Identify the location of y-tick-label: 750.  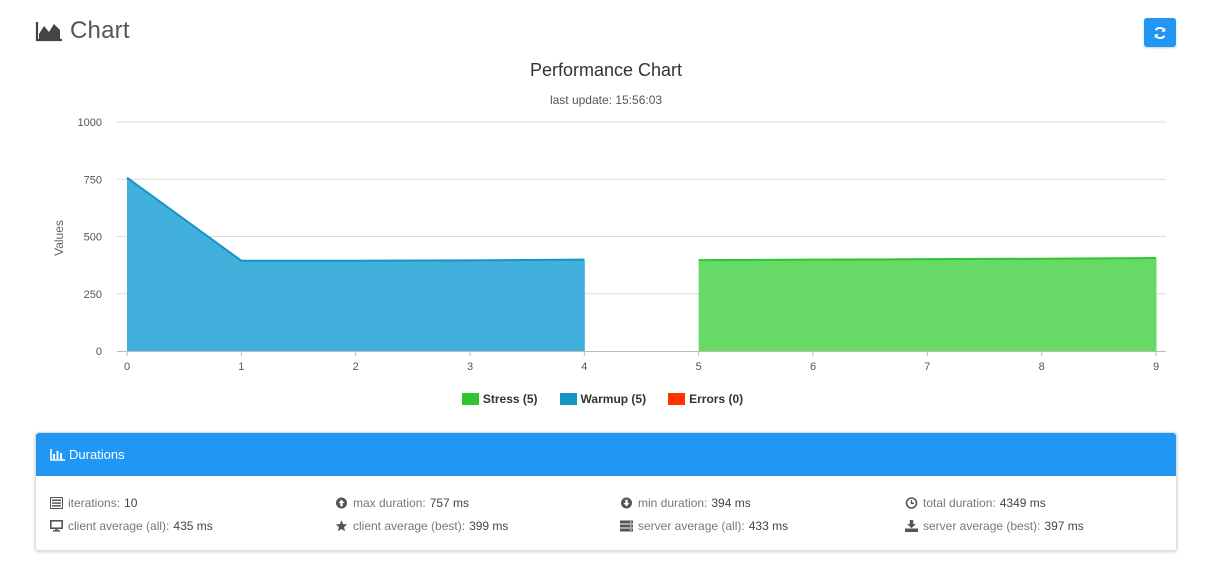
(93, 180).